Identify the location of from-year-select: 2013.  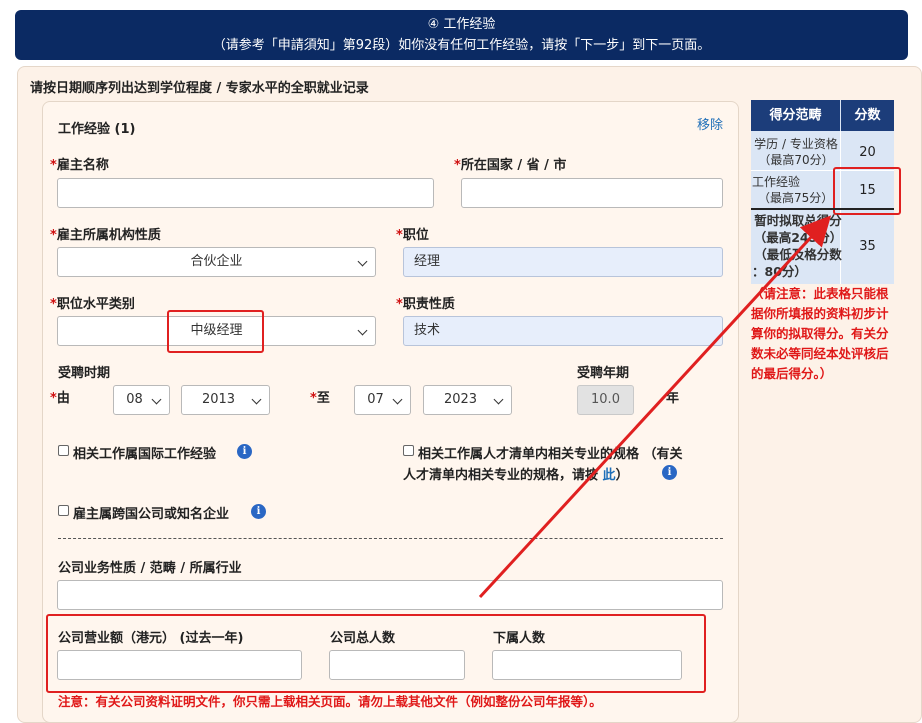
(225, 400).